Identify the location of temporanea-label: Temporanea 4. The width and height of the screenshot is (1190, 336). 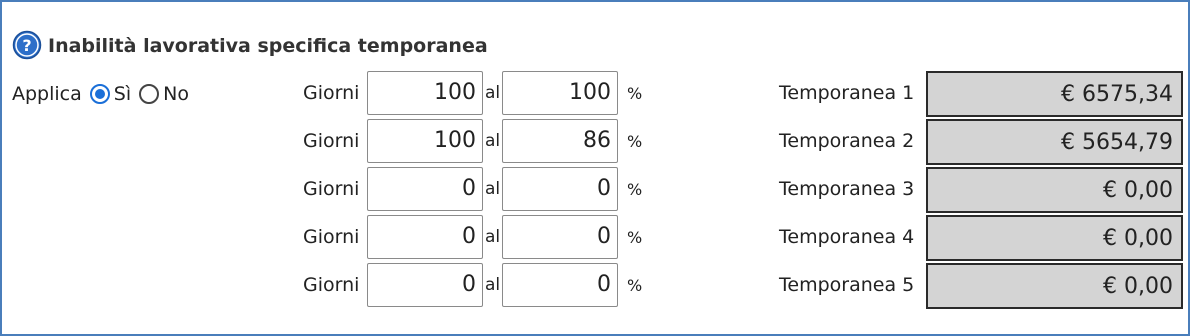
(847, 237).